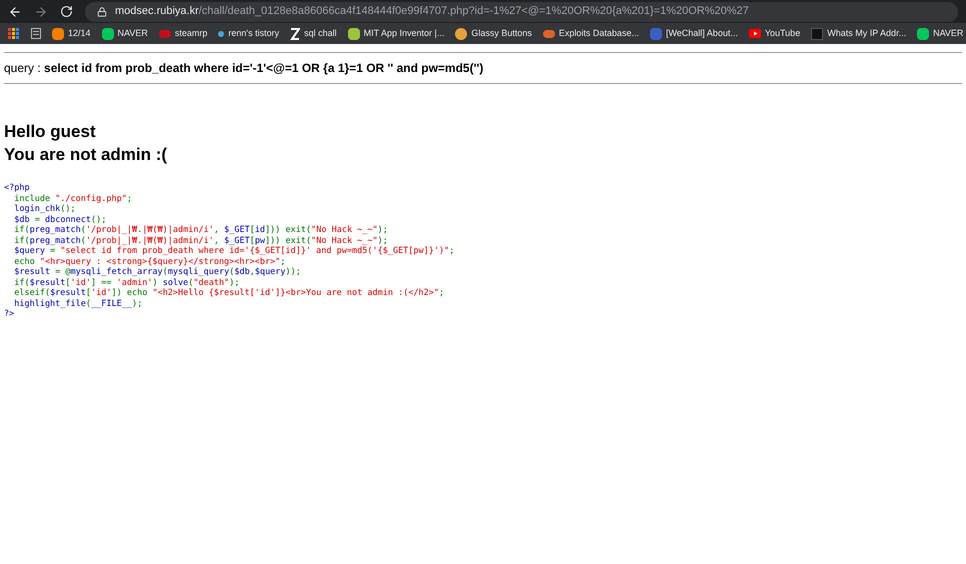 This screenshot has height=564, width=966. What do you see at coordinates (183, 33) in the screenshot?
I see `bookmark-item: steamrp` at bounding box center [183, 33].